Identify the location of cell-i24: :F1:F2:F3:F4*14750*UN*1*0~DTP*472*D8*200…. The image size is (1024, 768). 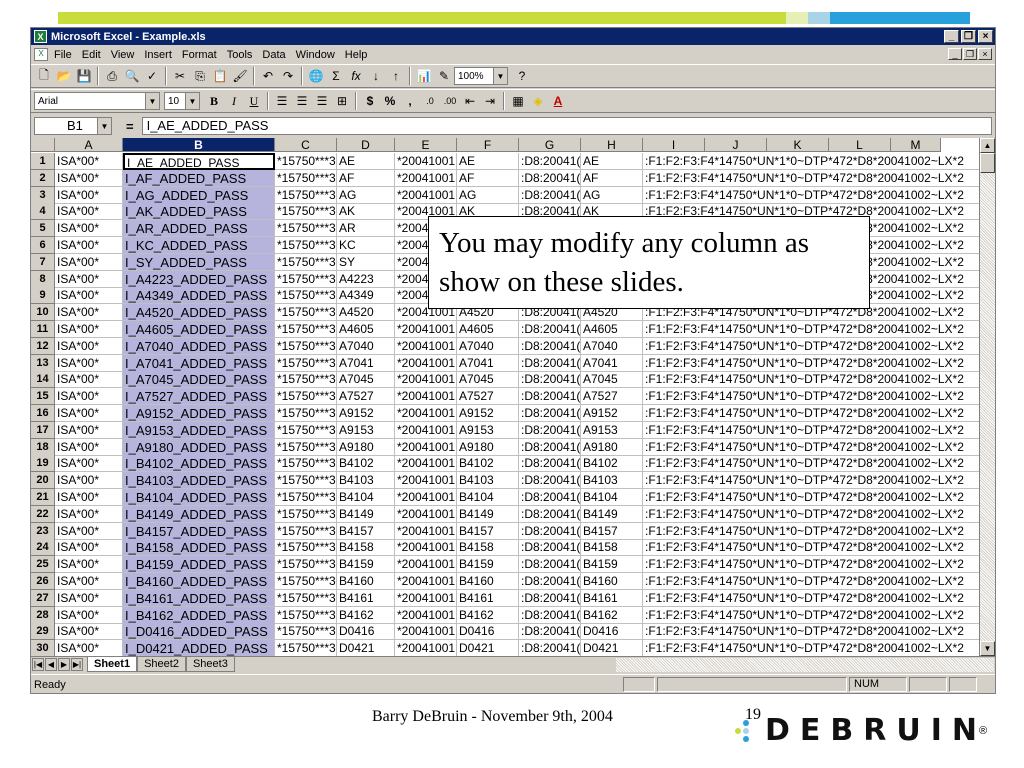
(811, 548).